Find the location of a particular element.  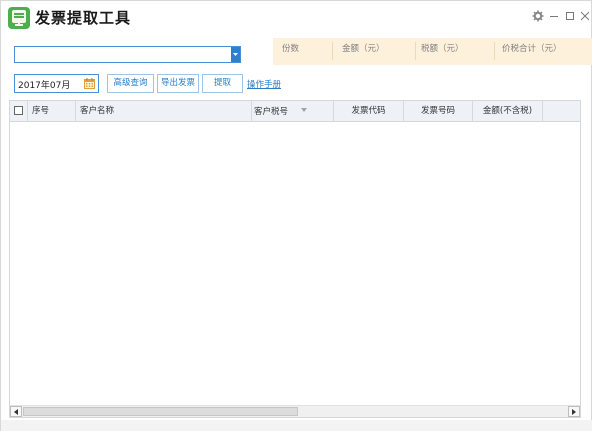

scroll-left-icon is located at coordinates (16, 411).